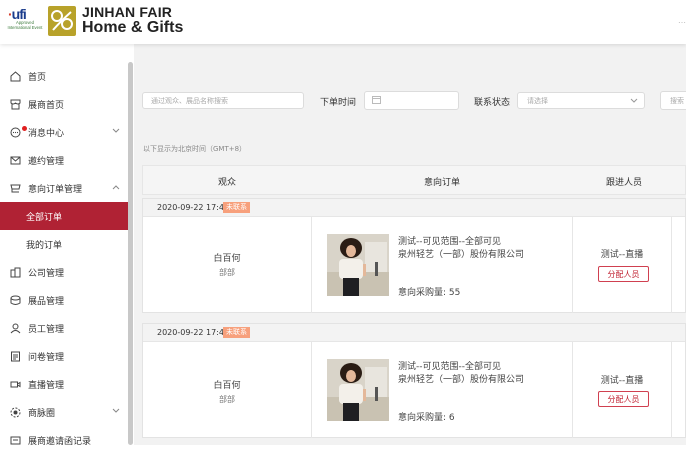  Describe the element at coordinates (64, 188) in the screenshot. I see `sidebar-item-intent-orders: 意向订单管理` at that location.